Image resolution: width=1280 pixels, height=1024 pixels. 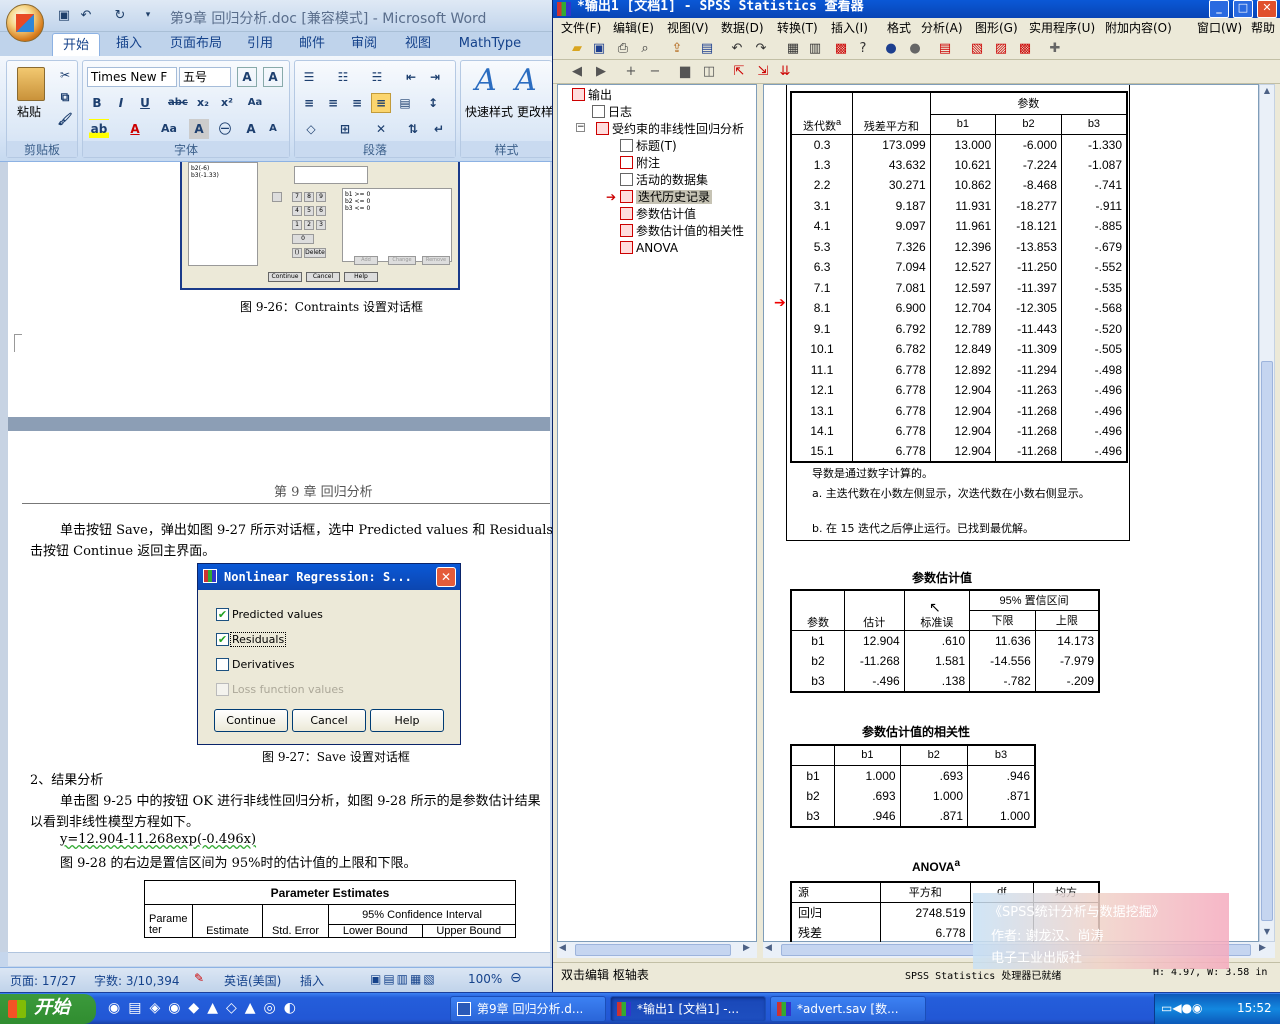 What do you see at coordinates (633, 28) in the screenshot?
I see `menu-edit: 编辑(E)` at bounding box center [633, 28].